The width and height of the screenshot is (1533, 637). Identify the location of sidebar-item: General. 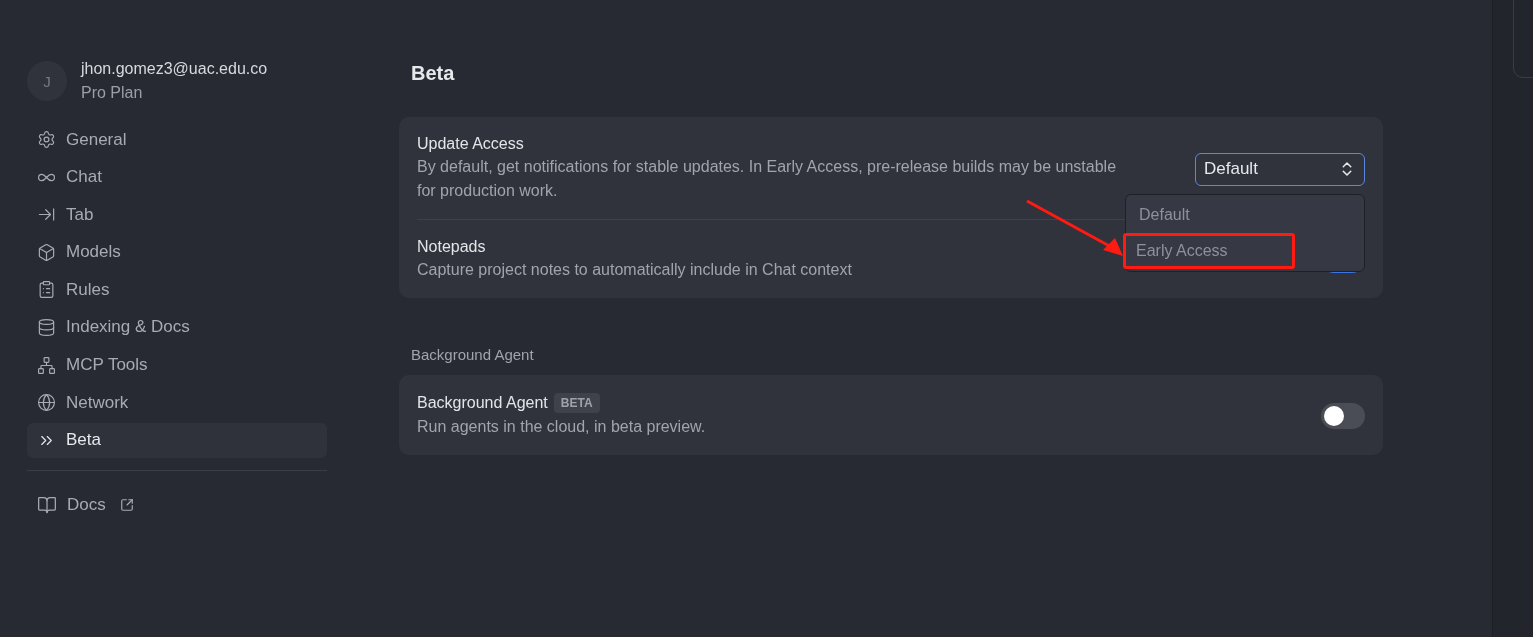
(177, 139).